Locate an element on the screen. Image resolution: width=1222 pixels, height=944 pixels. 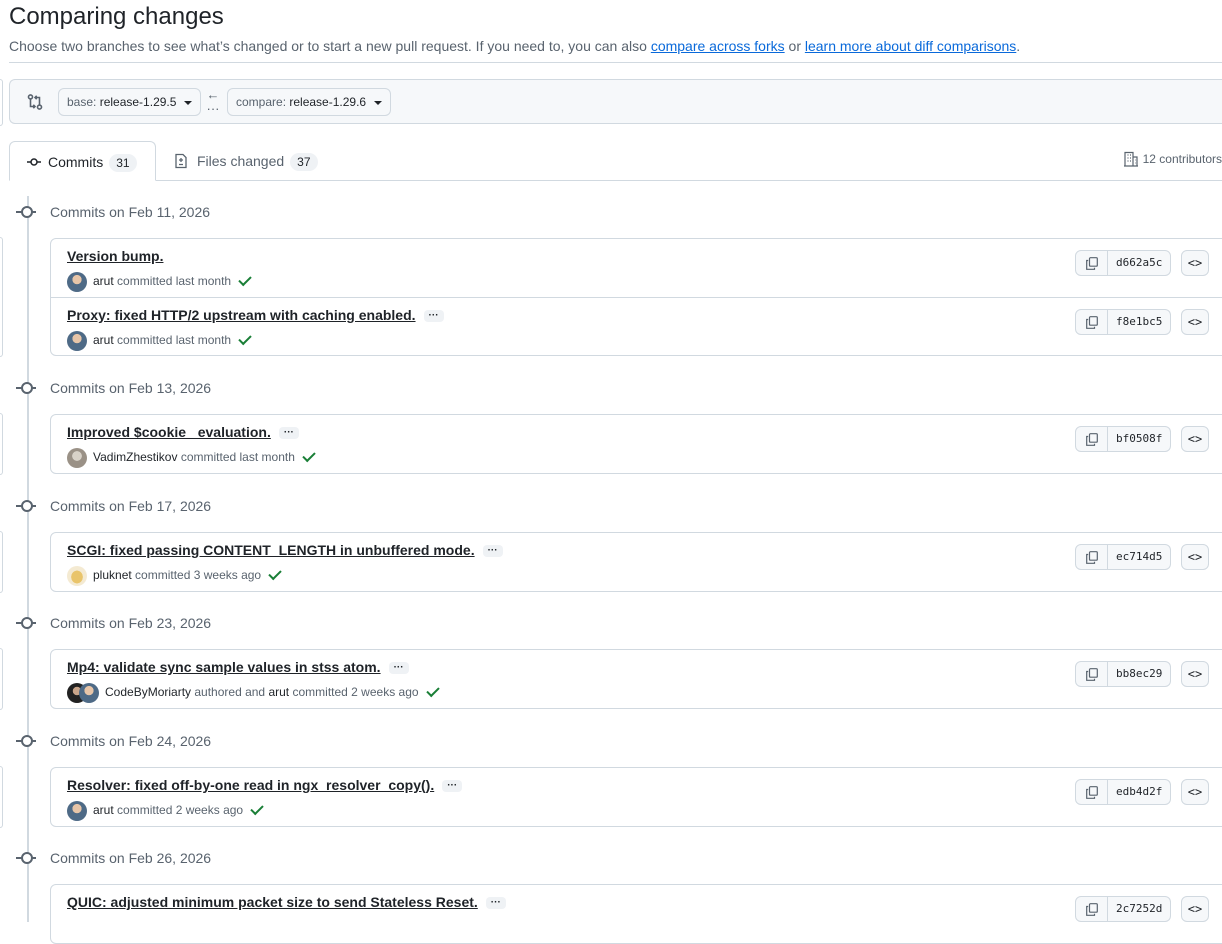
commit-title-link: Version bump. is located at coordinates (115, 256).